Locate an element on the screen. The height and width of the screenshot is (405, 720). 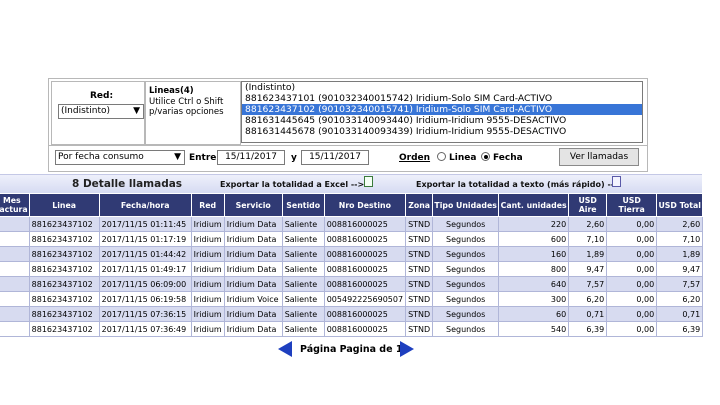
table-cell: 2017/11/15 01:44:42 is located at coordinates (145, 254).